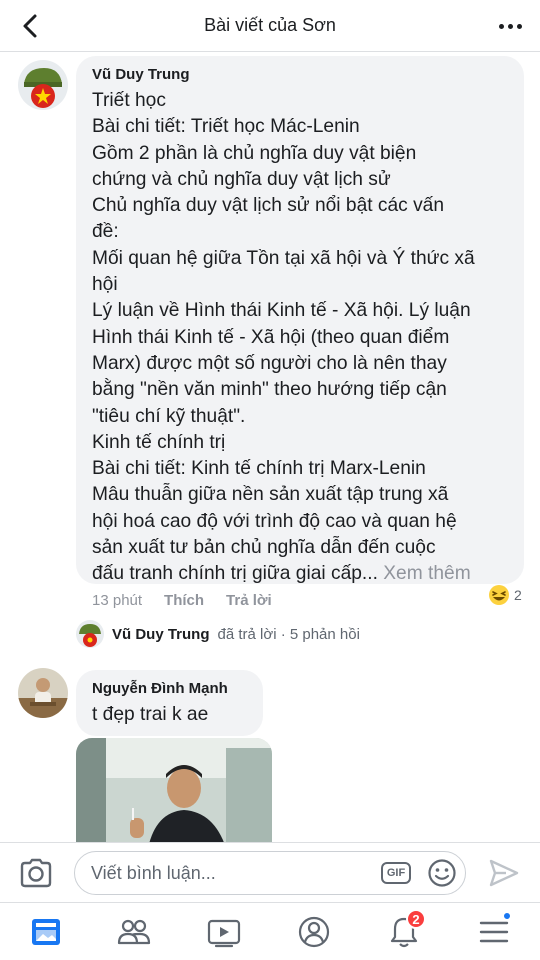 Image resolution: width=540 pixels, height=960 pixels. I want to click on nav-notifications: 2, so click(405, 930).